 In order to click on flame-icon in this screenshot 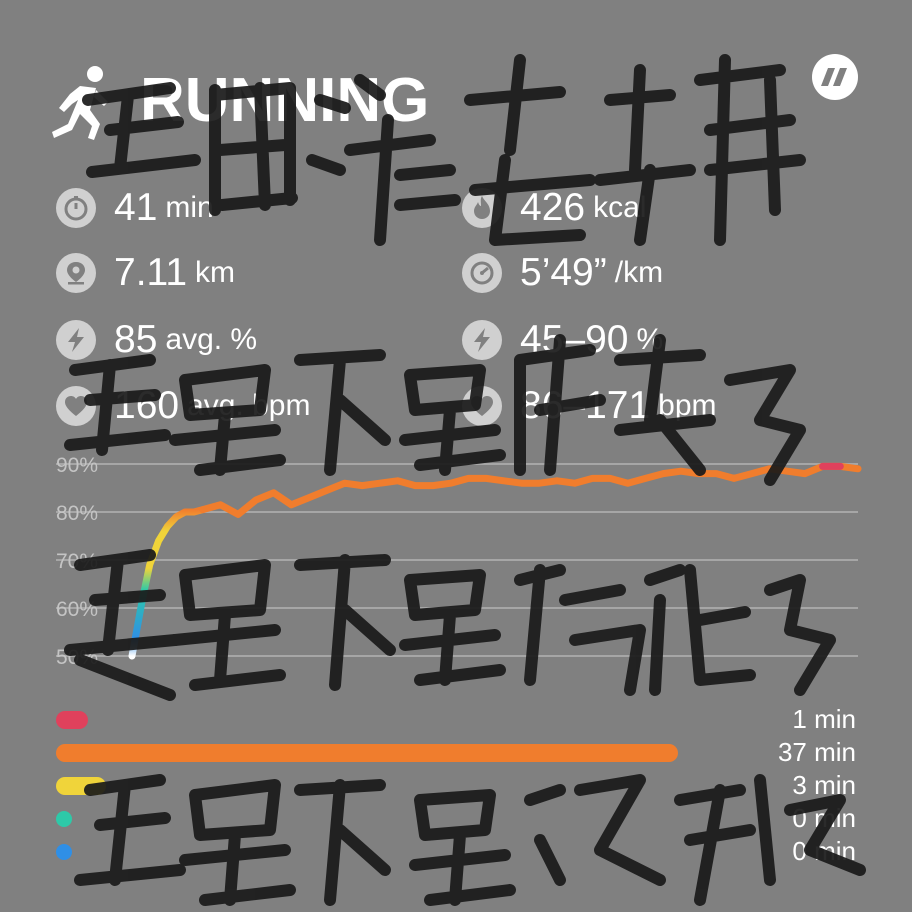, I will do `click(482, 208)`.